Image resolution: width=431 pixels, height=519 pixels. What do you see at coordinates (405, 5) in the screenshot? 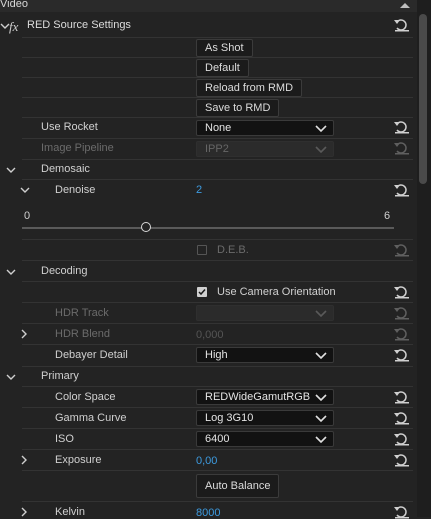
I see `caret-up-icon` at bounding box center [405, 5].